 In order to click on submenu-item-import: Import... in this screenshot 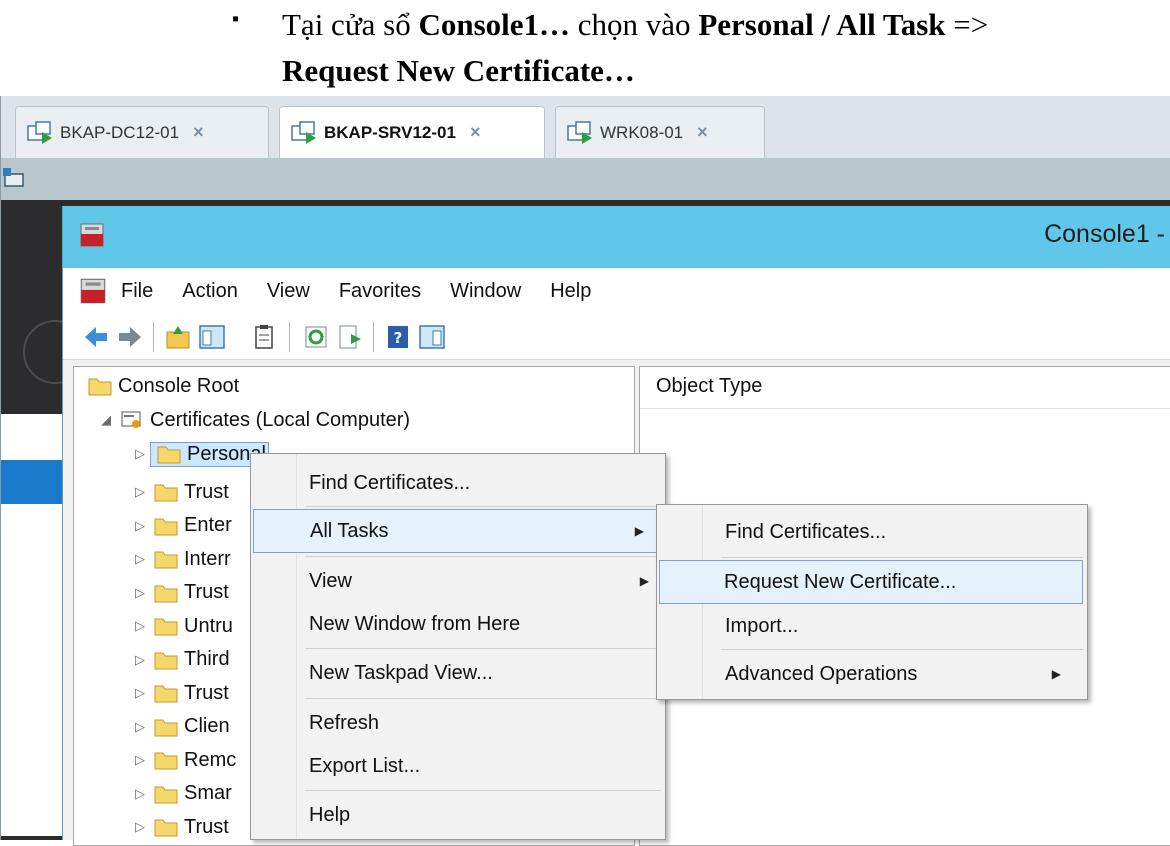, I will do `click(872, 626)`.